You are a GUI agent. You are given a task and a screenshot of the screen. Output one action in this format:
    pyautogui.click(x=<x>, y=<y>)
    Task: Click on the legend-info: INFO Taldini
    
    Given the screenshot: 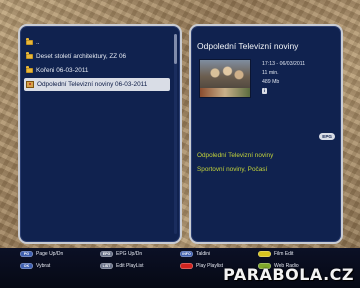 What is the action you would take?
    pyautogui.click(x=195, y=254)
    